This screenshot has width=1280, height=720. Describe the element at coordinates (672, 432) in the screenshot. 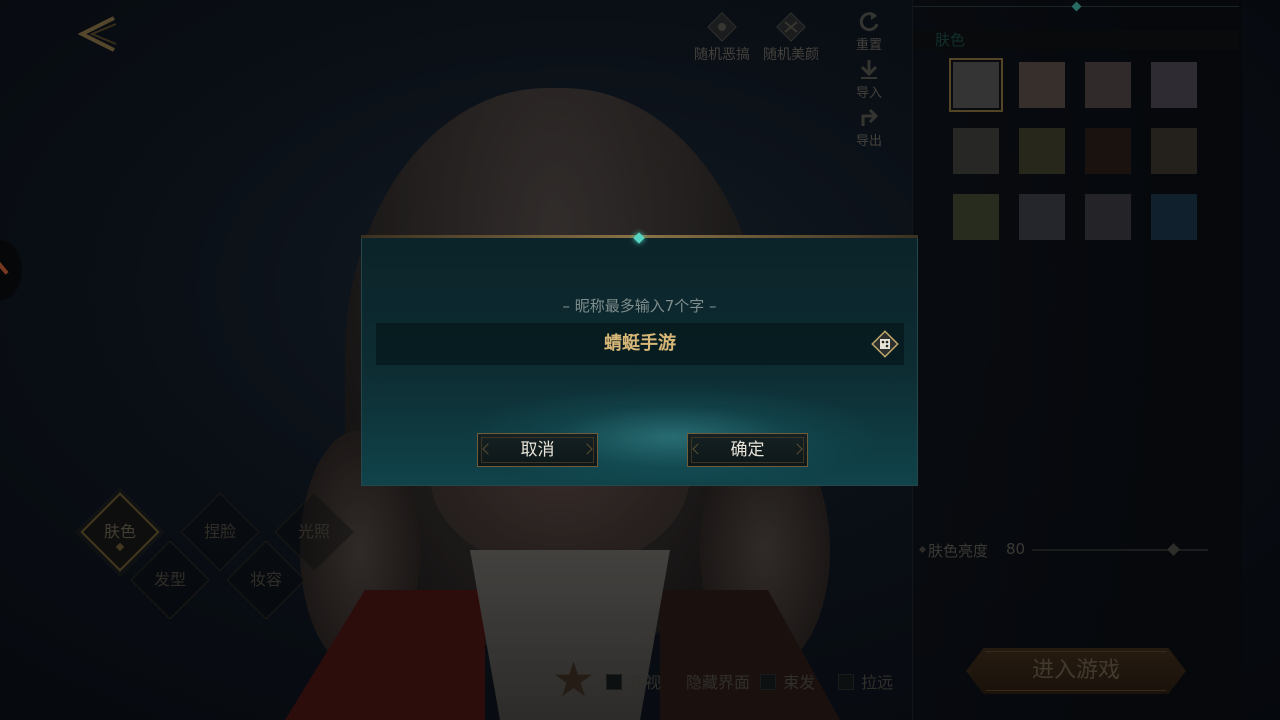

I see `dialog-background-wave` at that location.